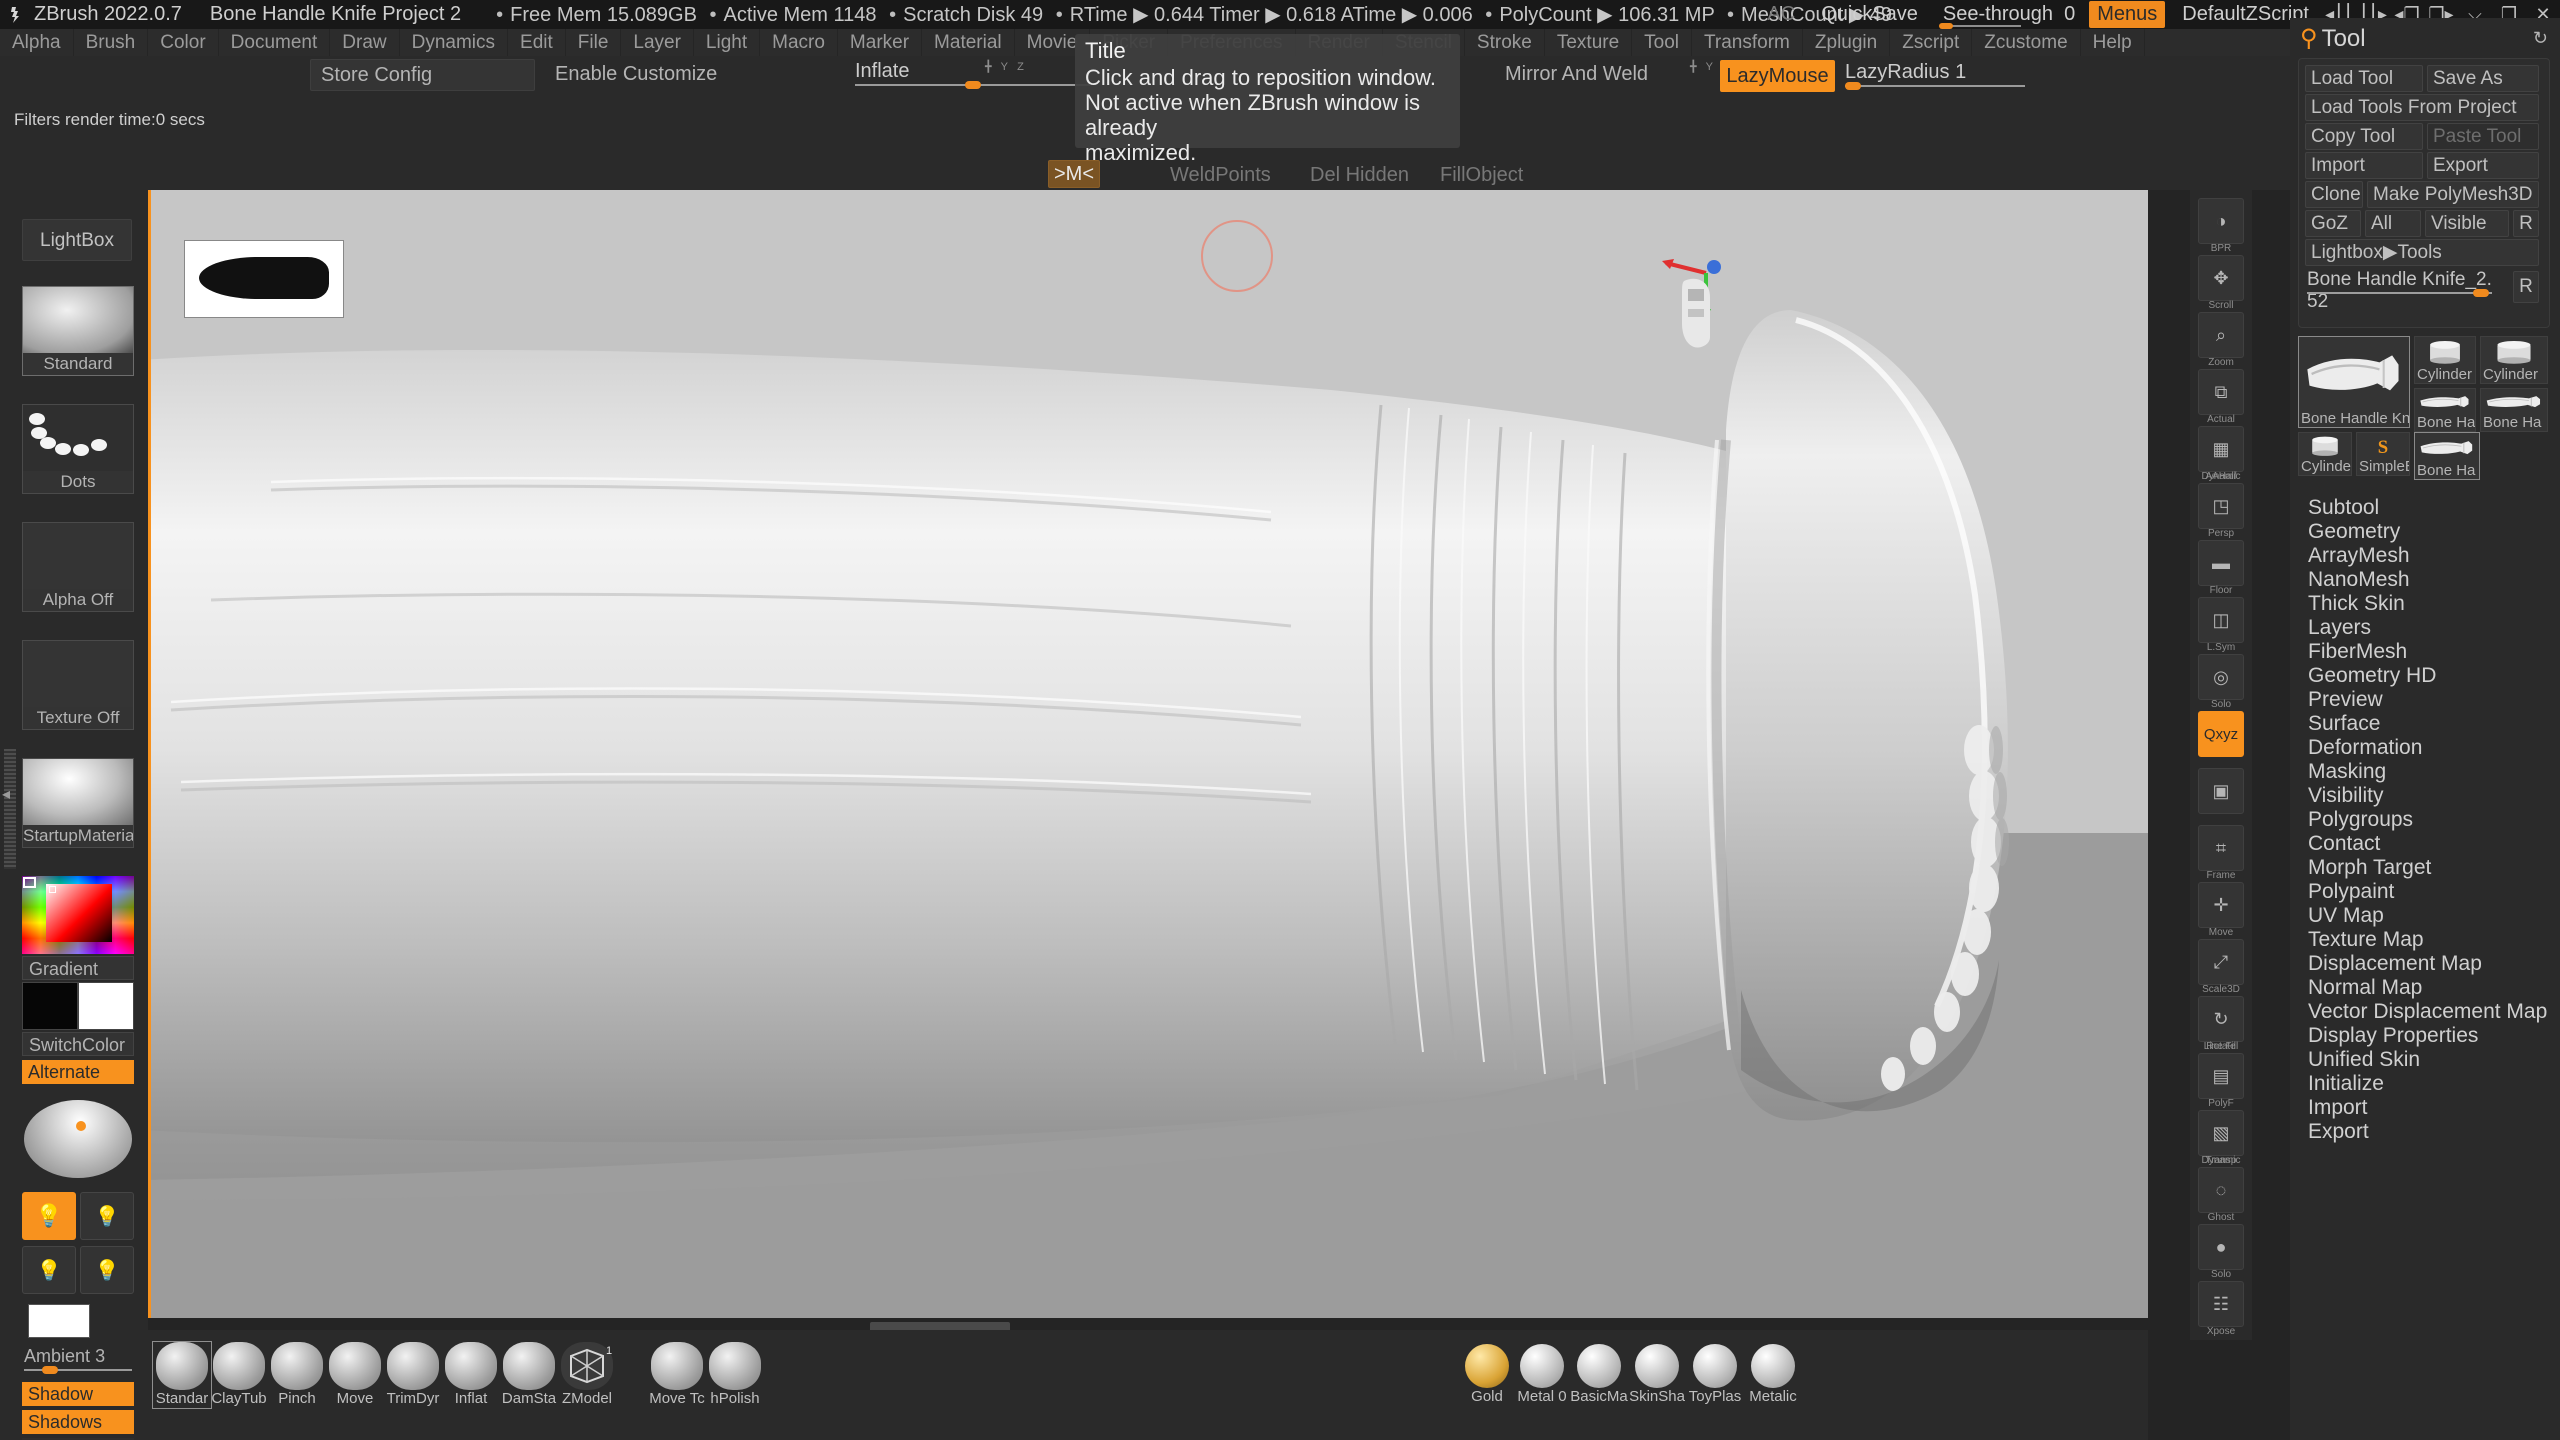 The height and width of the screenshot is (1440, 2560). Describe the element at coordinates (2393, 223) in the screenshot. I see `goz-all-button: All` at that location.